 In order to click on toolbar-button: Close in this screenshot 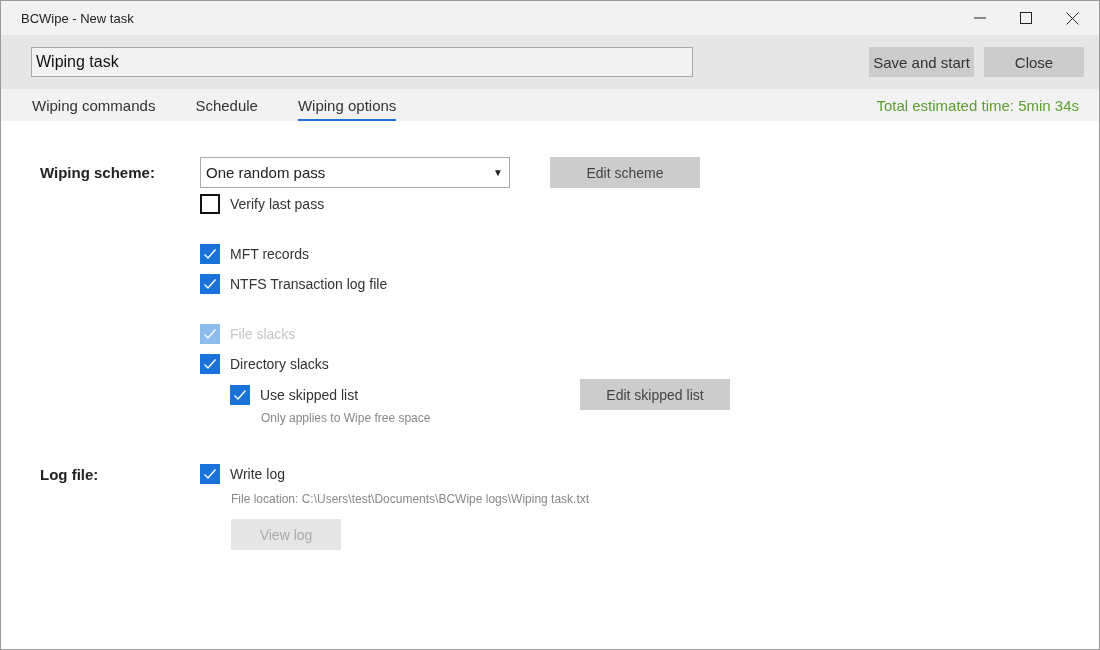, I will do `click(1034, 62)`.